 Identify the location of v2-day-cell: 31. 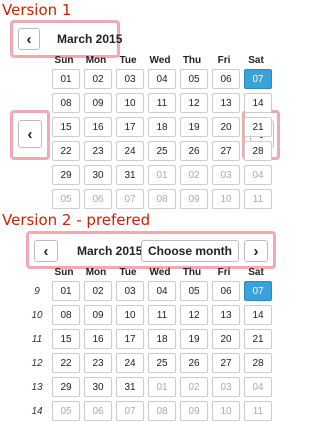
(130, 387).